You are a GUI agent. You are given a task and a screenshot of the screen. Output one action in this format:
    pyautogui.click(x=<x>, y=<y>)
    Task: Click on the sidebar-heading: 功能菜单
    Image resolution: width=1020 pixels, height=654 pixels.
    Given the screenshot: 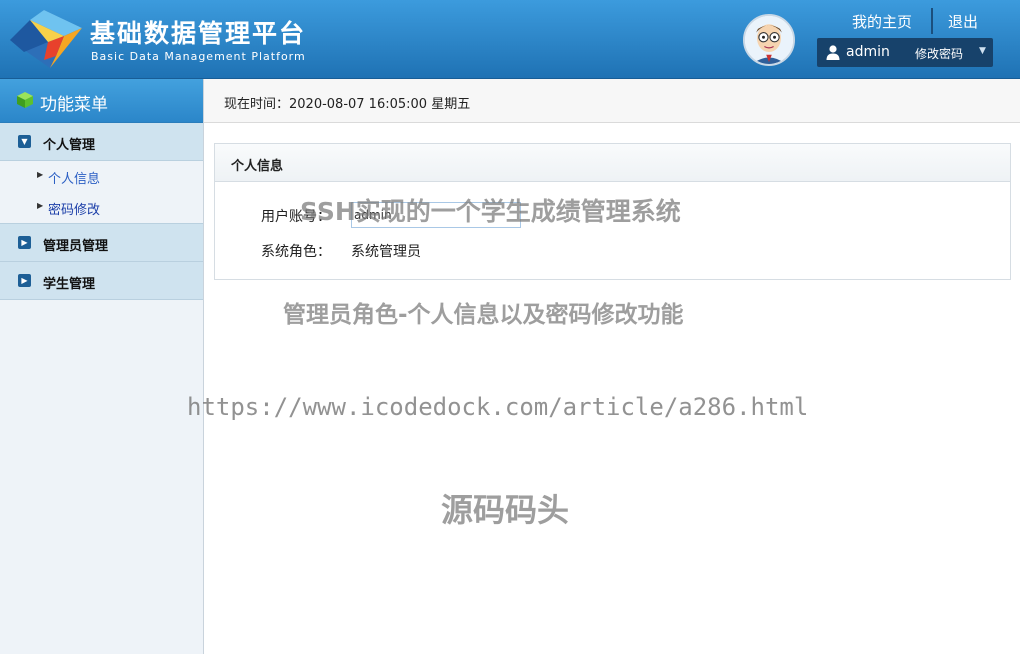 What is the action you would take?
    pyautogui.click(x=101, y=101)
    